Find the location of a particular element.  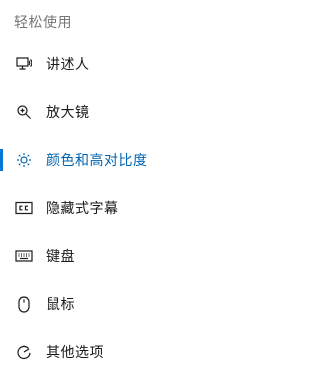

nav-item-label: 讲述人 is located at coordinates (68, 65).